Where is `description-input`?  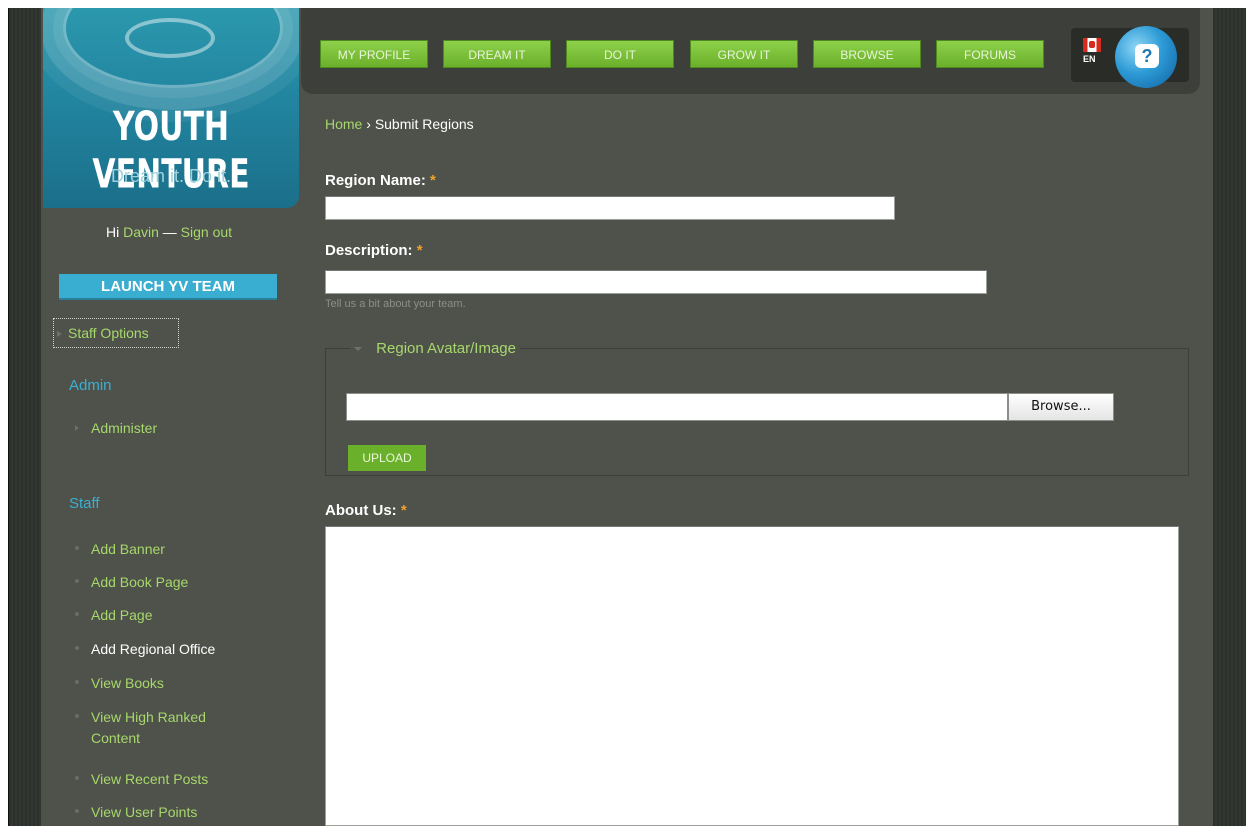
description-input is located at coordinates (656, 282).